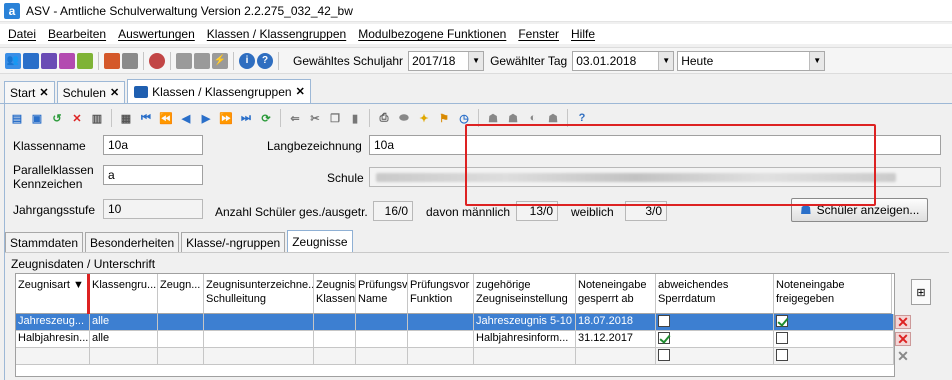 This screenshot has height=380, width=952. What do you see at coordinates (616, 322) in the screenshot?
I see `table-cell: 18.07.2018` at bounding box center [616, 322].